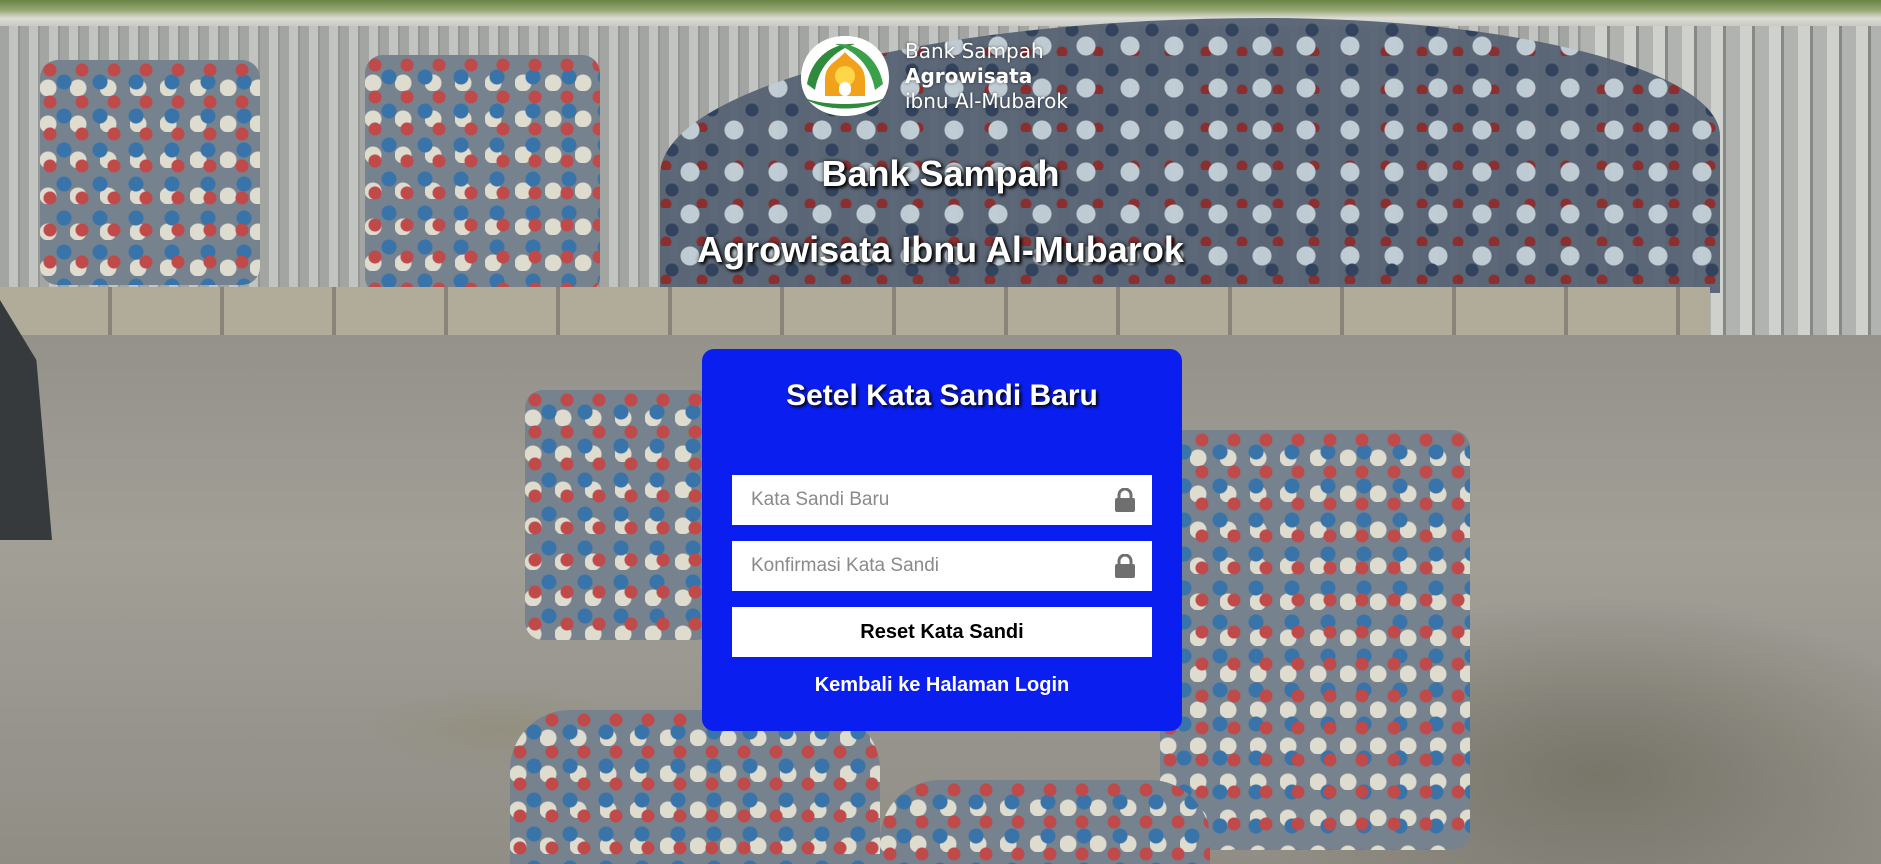 This screenshot has height=864, width=1881. Describe the element at coordinates (986, 100) in the screenshot. I see `brand-line-3: ibnu Al-Mubarok` at that location.